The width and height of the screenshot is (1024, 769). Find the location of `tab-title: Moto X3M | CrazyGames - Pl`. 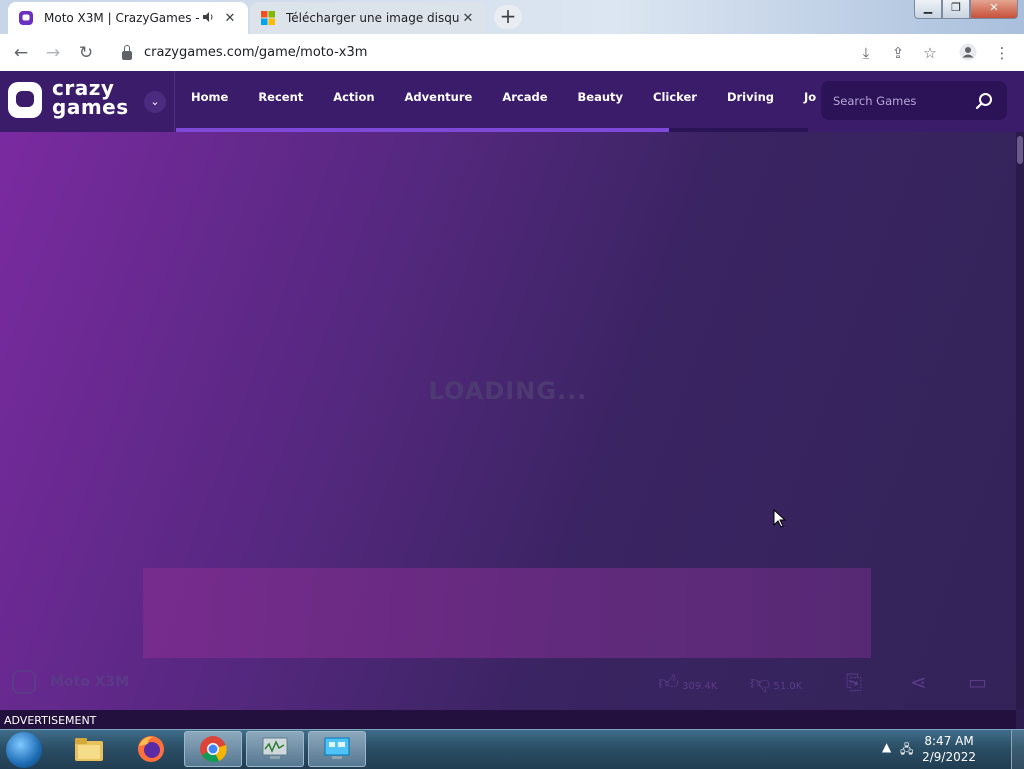

tab-title: Moto X3M | CrazyGames - Pl is located at coordinates (123, 18).